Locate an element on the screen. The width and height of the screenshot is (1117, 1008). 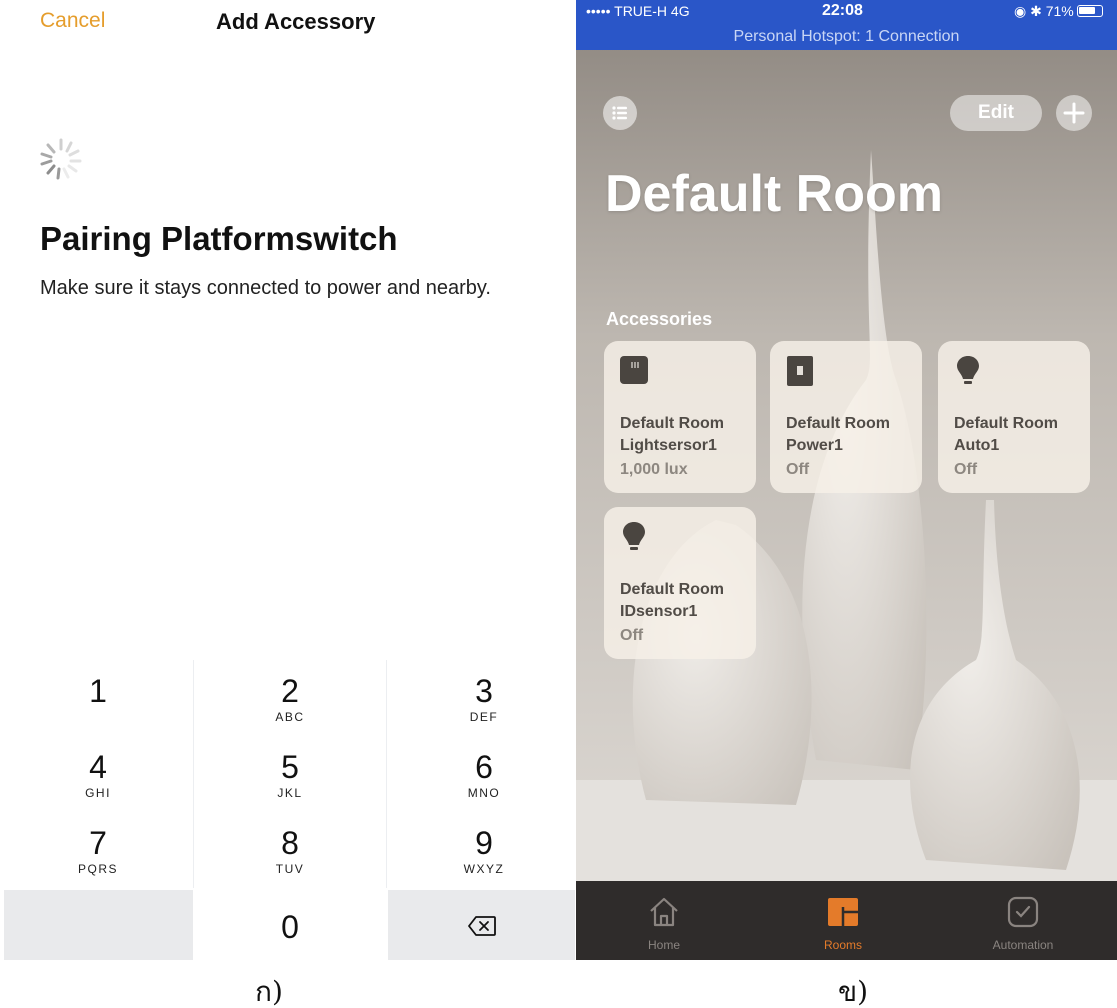
key-digit: 1 is located at coordinates (98, 691).